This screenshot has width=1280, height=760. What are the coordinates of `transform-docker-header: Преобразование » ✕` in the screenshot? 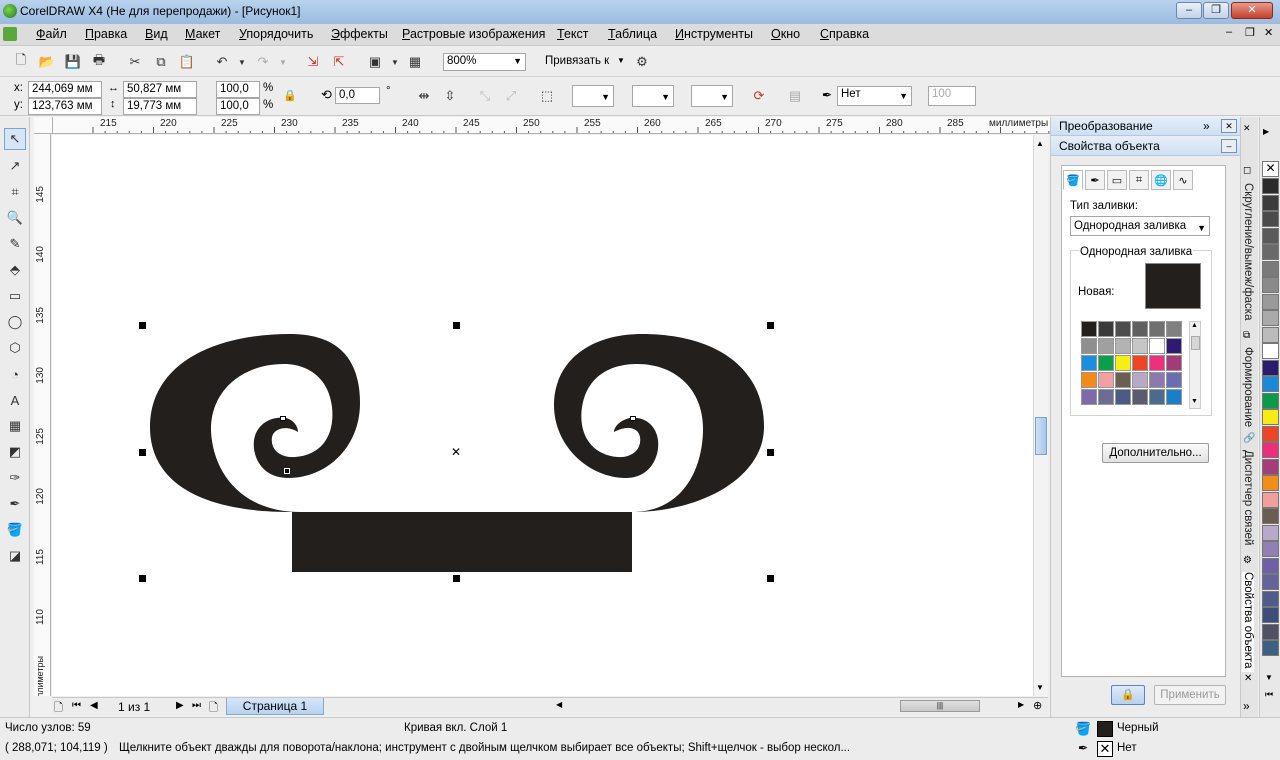 It's located at (1146, 126).